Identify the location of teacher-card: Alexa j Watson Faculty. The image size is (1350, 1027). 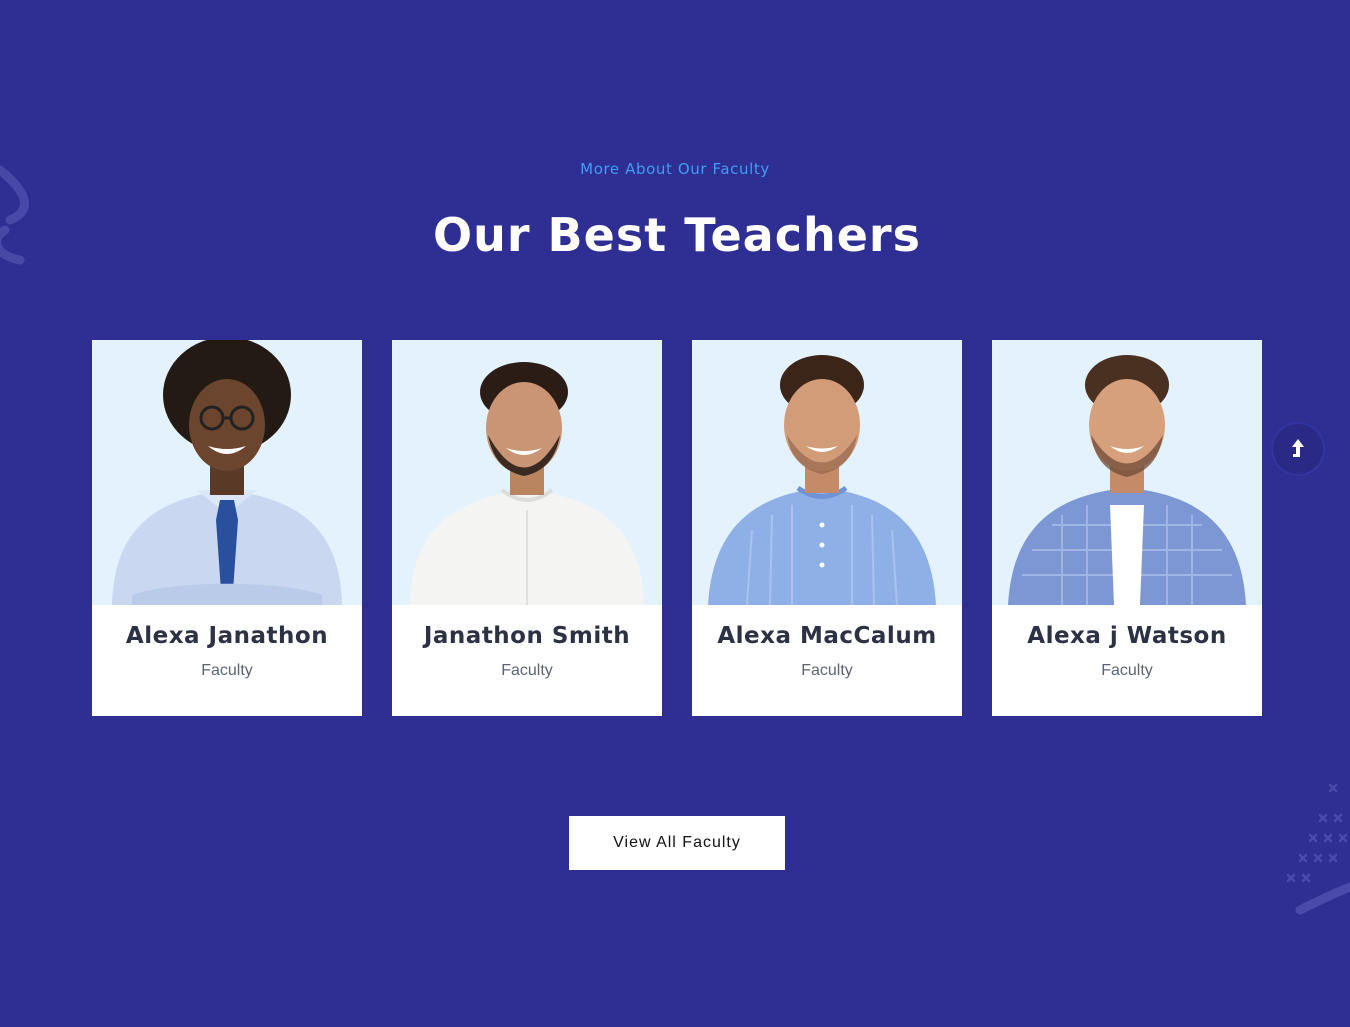
(1127, 528).